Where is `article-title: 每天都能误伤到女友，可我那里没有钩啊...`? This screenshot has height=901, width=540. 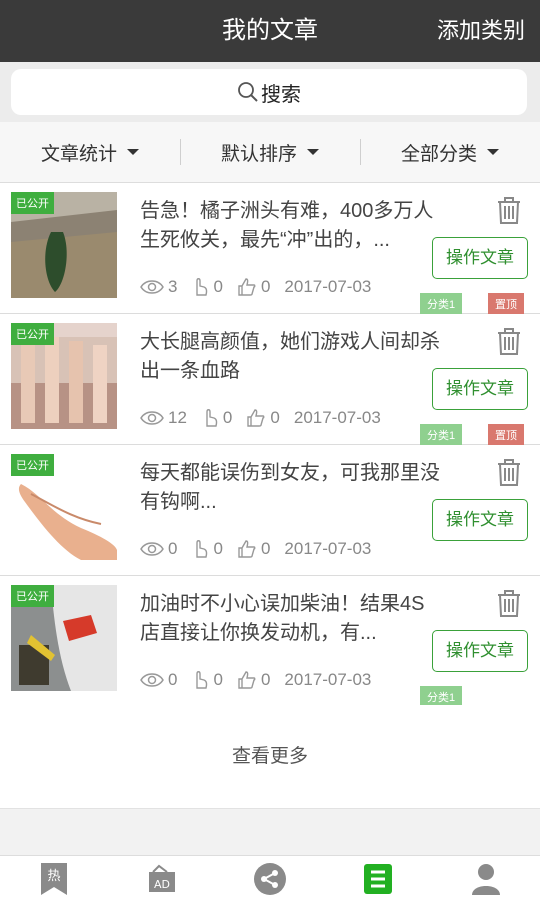 article-title: 每天都能误伤到女友，可我那里没有钩啊... is located at coordinates (290, 488).